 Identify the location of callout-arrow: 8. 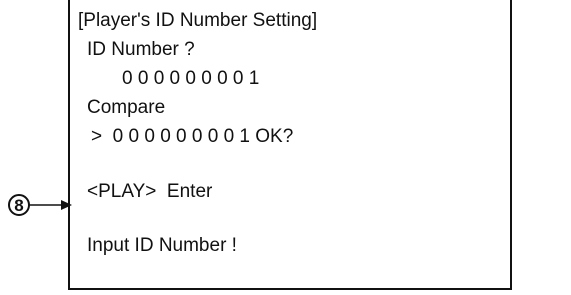
(40, 205).